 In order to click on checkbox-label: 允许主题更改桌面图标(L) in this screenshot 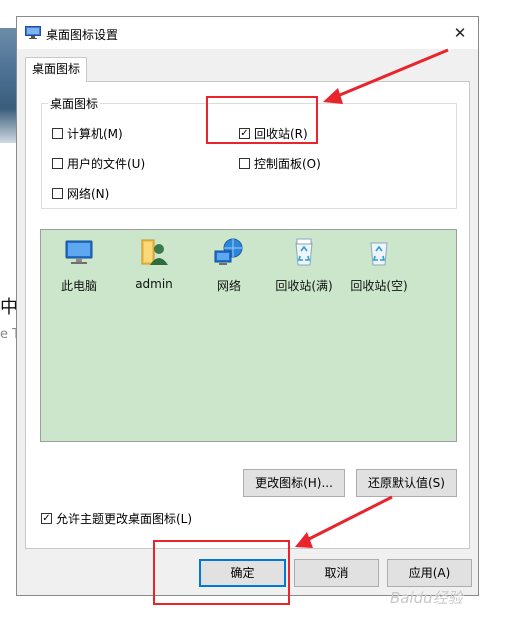, I will do `click(124, 519)`.